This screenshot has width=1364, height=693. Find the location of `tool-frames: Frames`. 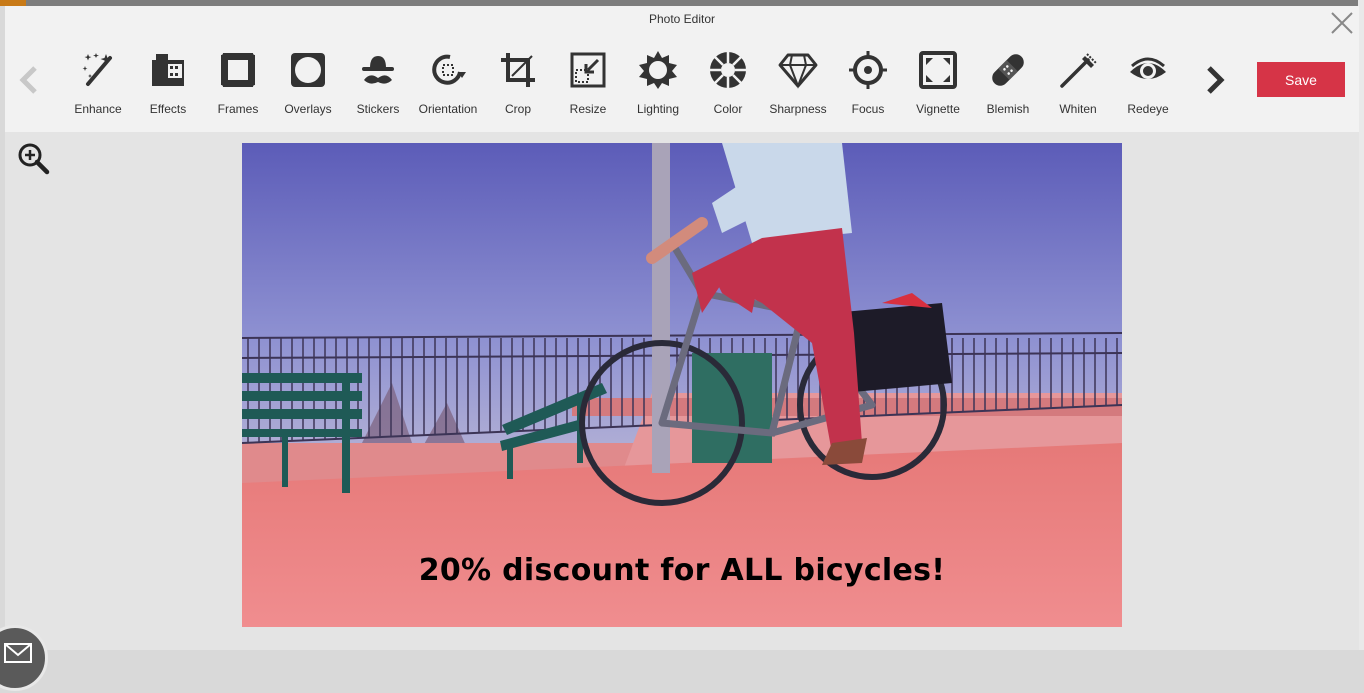

tool-frames: Frames is located at coordinates (238, 86).